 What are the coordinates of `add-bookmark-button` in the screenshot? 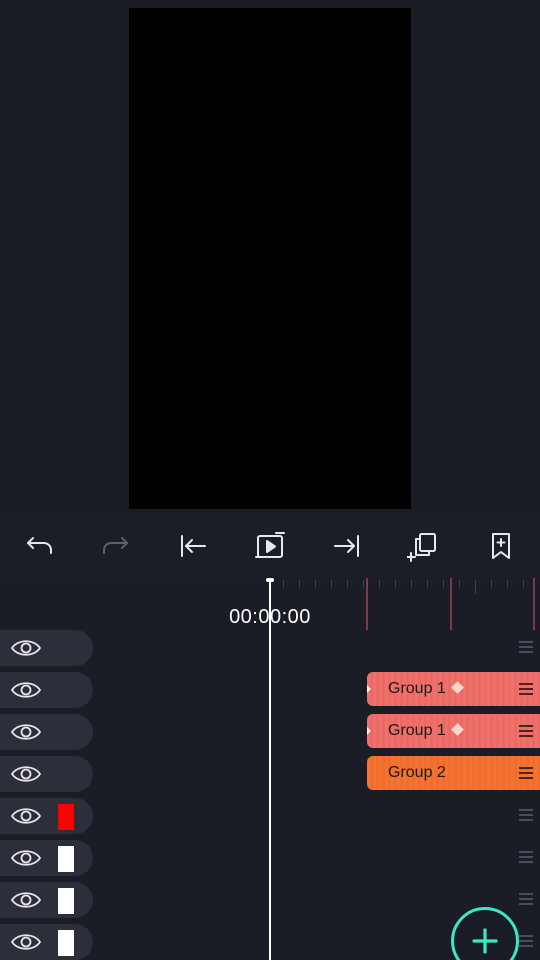 It's located at (501, 546).